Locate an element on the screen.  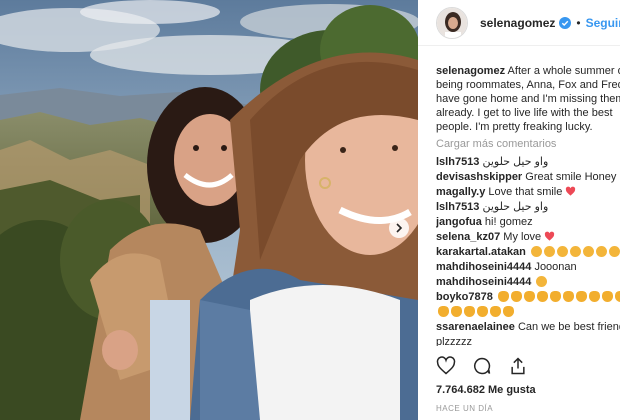
post-header: selenagomez • Seguir is located at coordinates (519, 23).